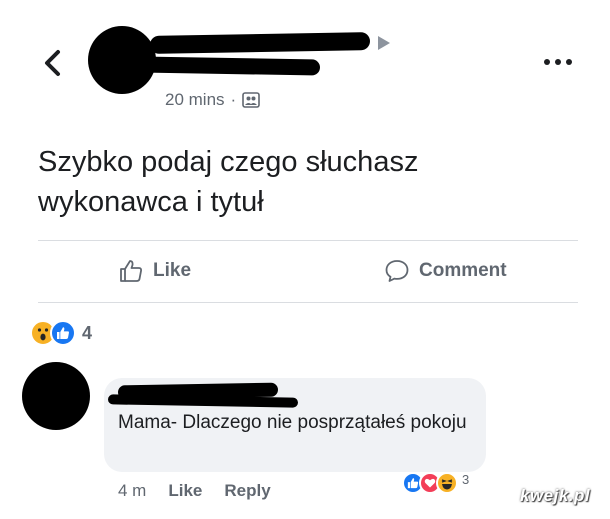 Image resolution: width=610 pixels, height=519 pixels. I want to click on author-name-redacted, so click(260, 43).